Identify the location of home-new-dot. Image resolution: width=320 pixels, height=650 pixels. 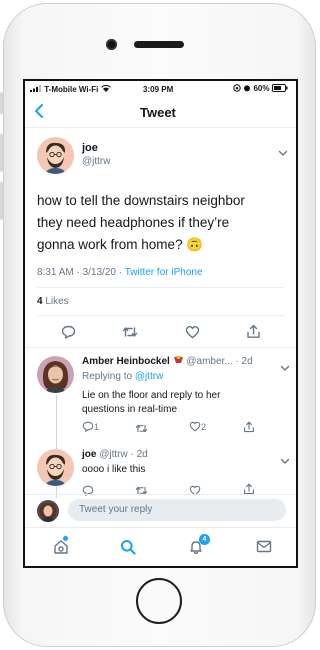
(65, 538).